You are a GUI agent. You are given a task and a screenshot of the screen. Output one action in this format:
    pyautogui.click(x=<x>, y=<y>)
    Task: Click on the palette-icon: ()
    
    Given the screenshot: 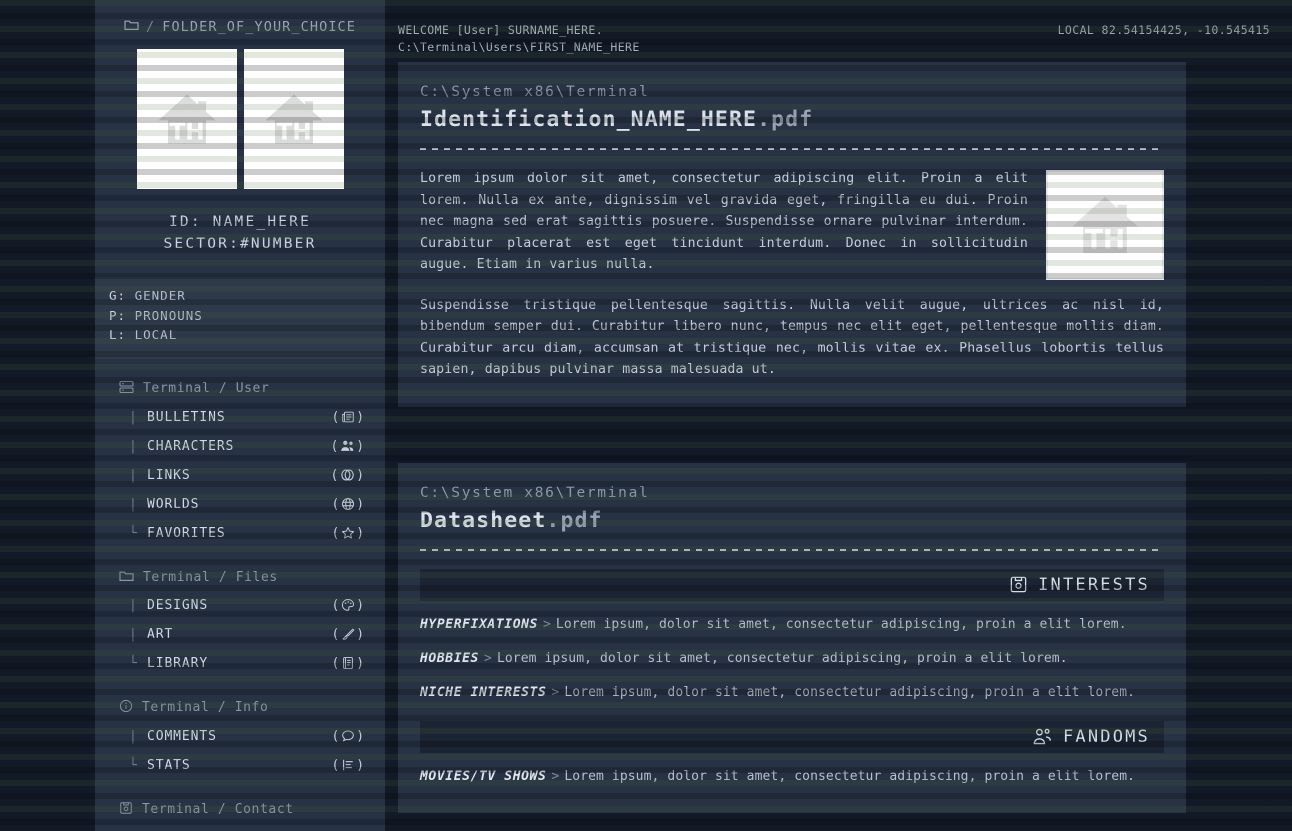 What is the action you would take?
    pyautogui.click(x=348, y=605)
    